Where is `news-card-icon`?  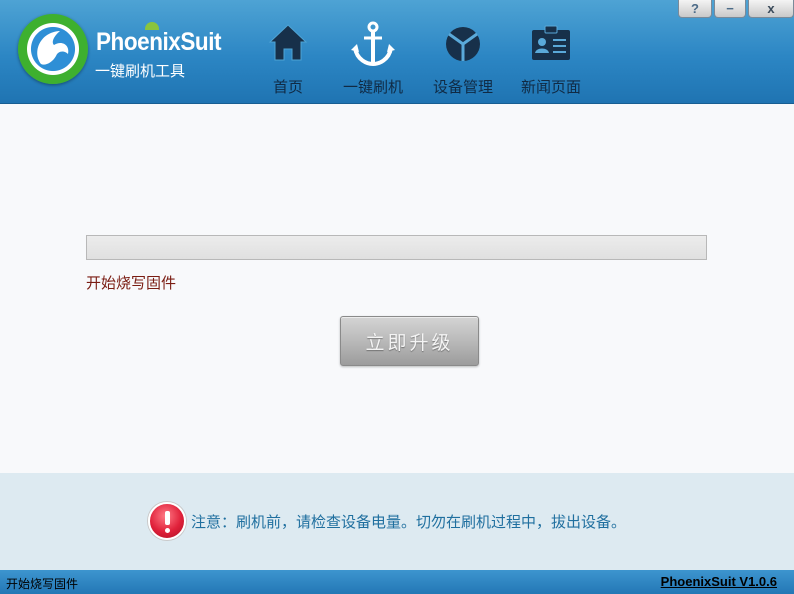 news-card-icon is located at coordinates (551, 42).